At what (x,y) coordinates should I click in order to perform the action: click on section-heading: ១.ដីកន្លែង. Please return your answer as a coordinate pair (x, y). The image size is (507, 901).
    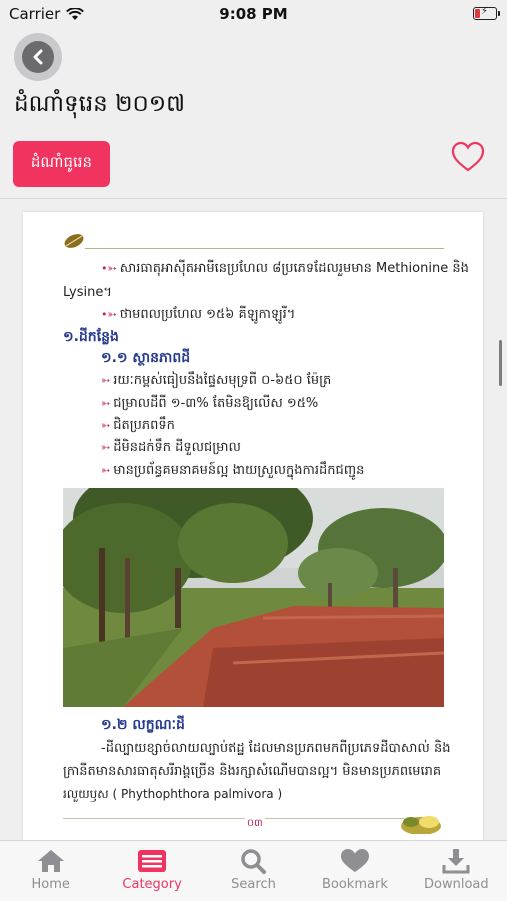
    Looking at the image, I should click on (91, 337).